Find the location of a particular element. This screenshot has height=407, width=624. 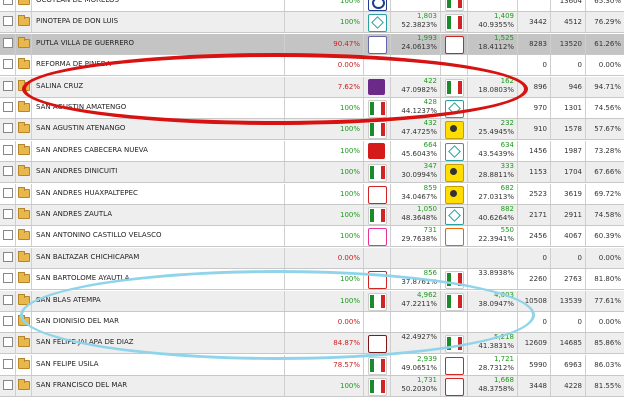

municipality-name: SAN BLAS ATEMPA is located at coordinates (68, 300).